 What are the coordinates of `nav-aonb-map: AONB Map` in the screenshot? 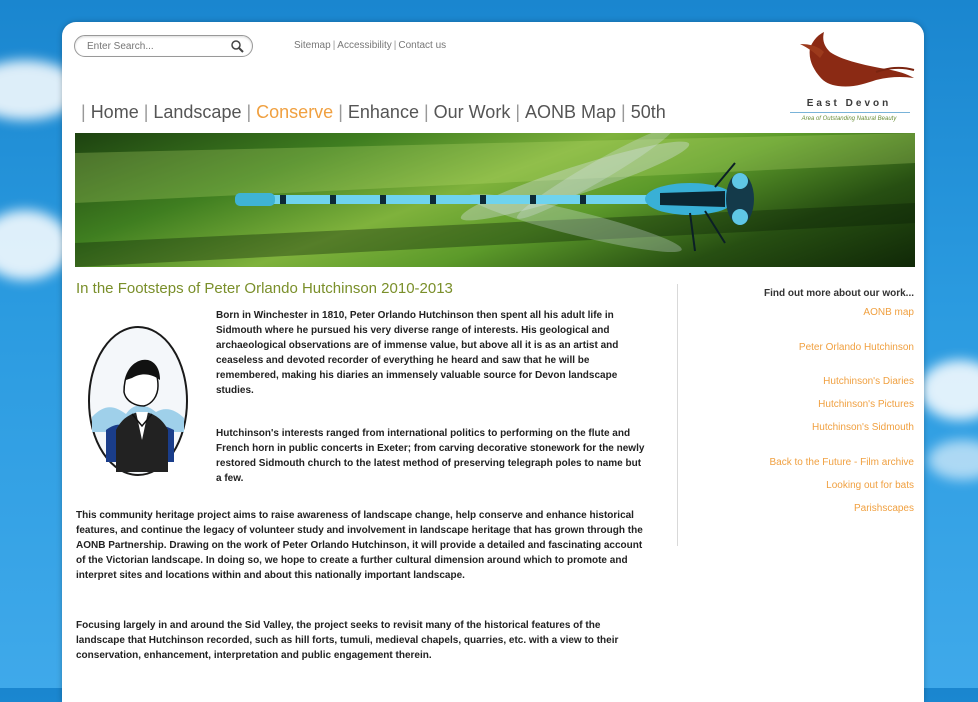 It's located at (570, 112).